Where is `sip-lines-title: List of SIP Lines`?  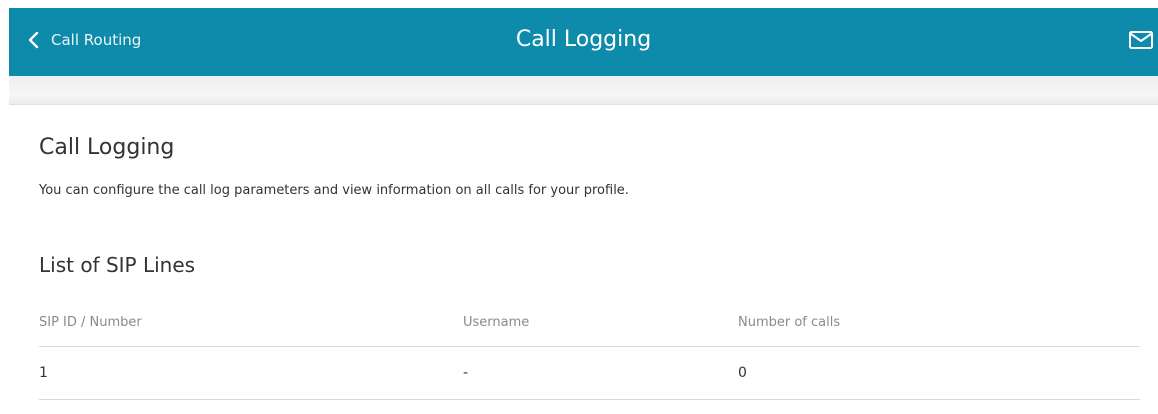
sip-lines-title: List of SIP Lines is located at coordinates (117, 265).